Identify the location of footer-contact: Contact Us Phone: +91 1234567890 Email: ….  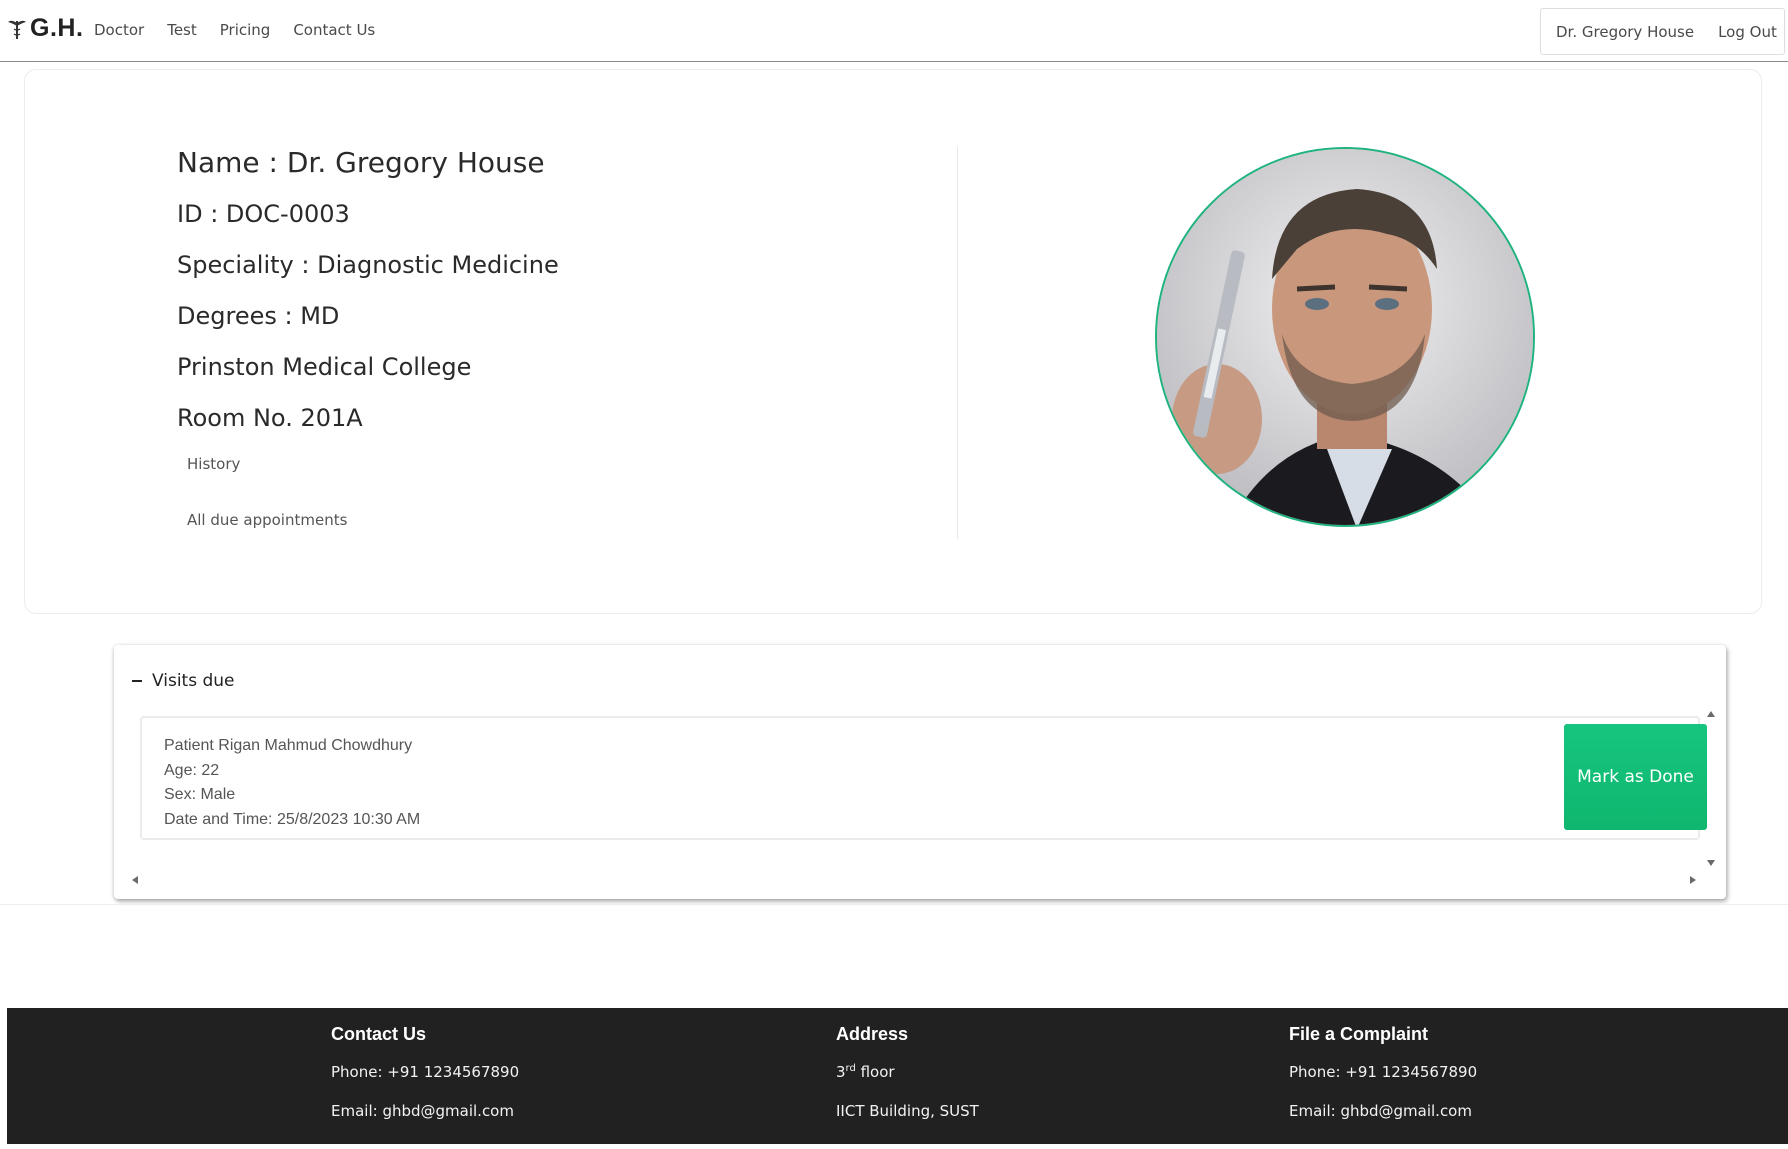
(425, 1082).